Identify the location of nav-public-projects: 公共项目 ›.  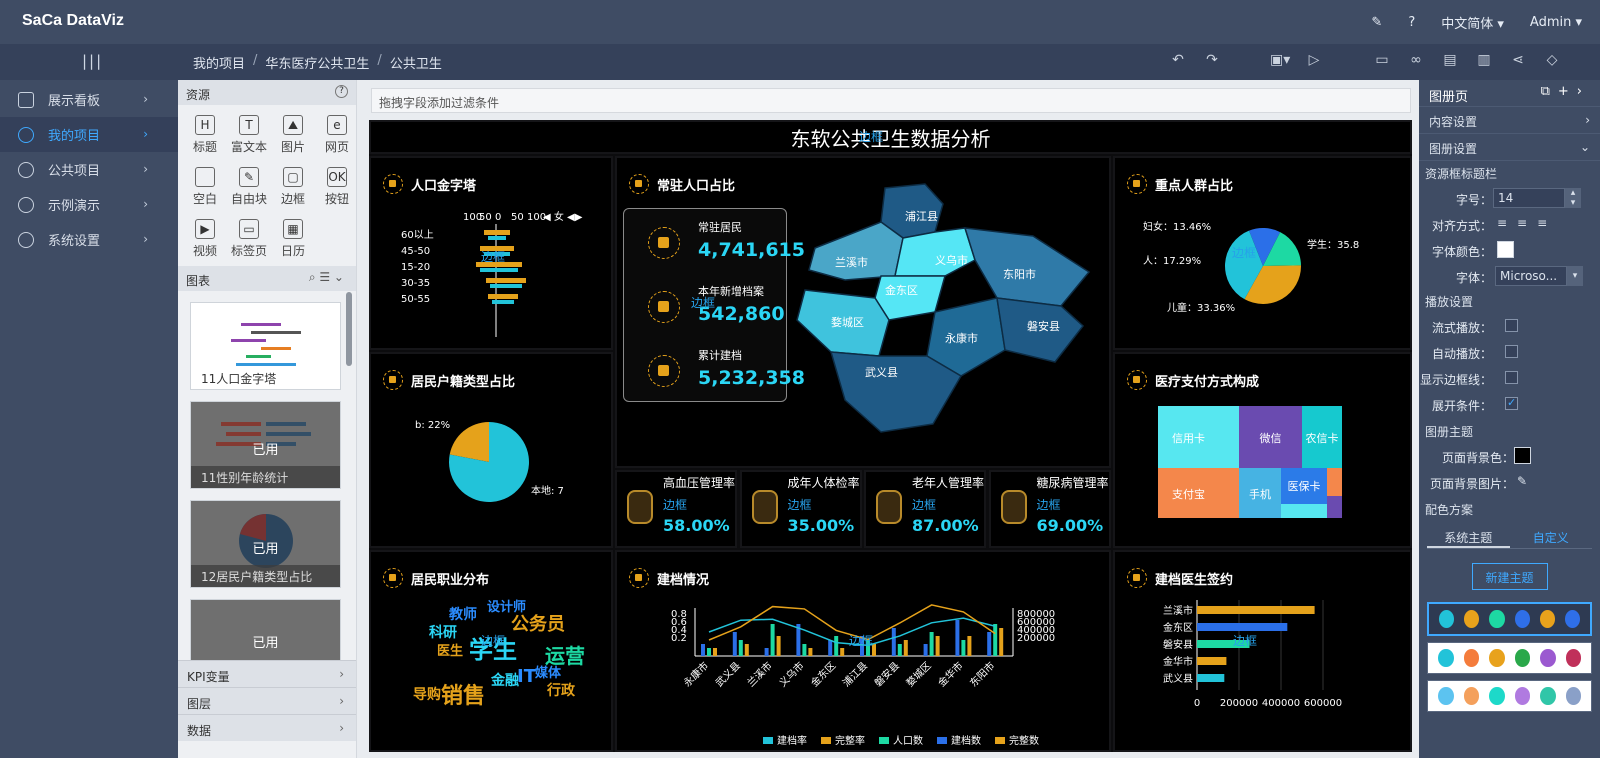
(89, 169).